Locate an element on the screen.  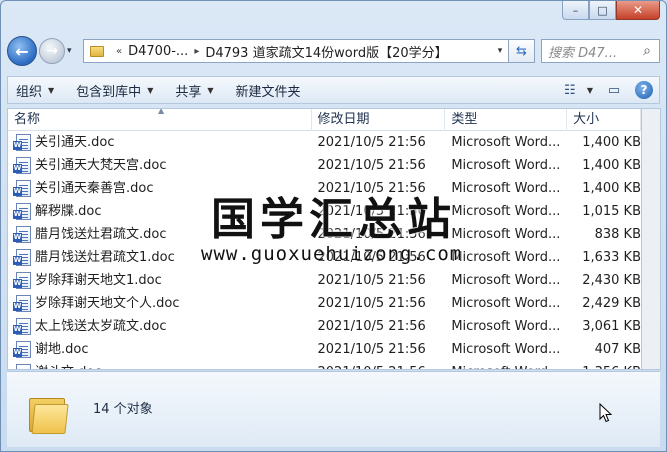
file-size: 1,015 KB is located at coordinates (611, 211).